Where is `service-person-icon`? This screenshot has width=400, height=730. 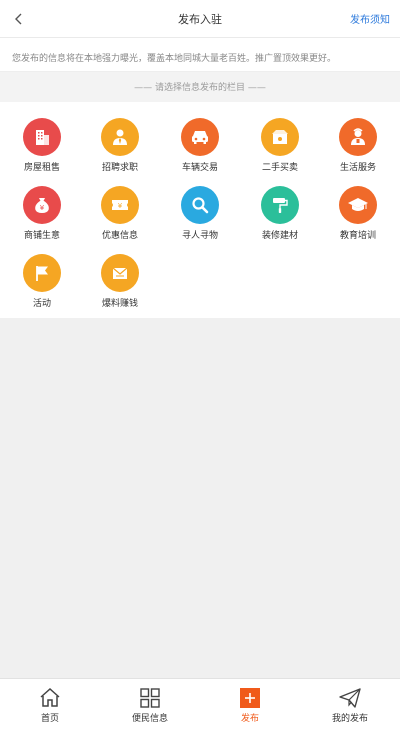
service-person-icon is located at coordinates (358, 137).